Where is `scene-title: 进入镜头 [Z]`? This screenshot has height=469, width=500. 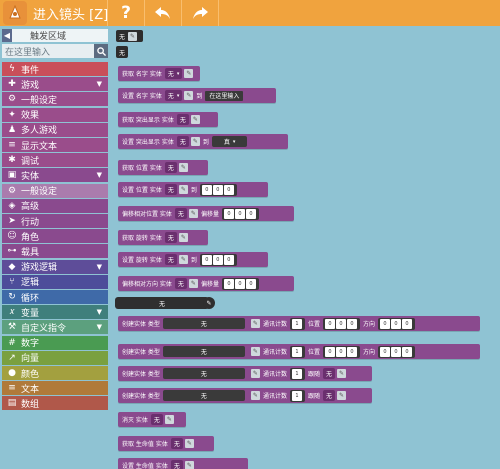 scene-title: 进入镜头 [Z] is located at coordinates (70, 13).